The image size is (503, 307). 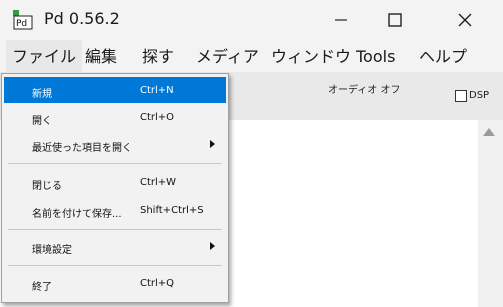 What do you see at coordinates (42, 121) in the screenshot?
I see `menu-item-label: 開く` at bounding box center [42, 121].